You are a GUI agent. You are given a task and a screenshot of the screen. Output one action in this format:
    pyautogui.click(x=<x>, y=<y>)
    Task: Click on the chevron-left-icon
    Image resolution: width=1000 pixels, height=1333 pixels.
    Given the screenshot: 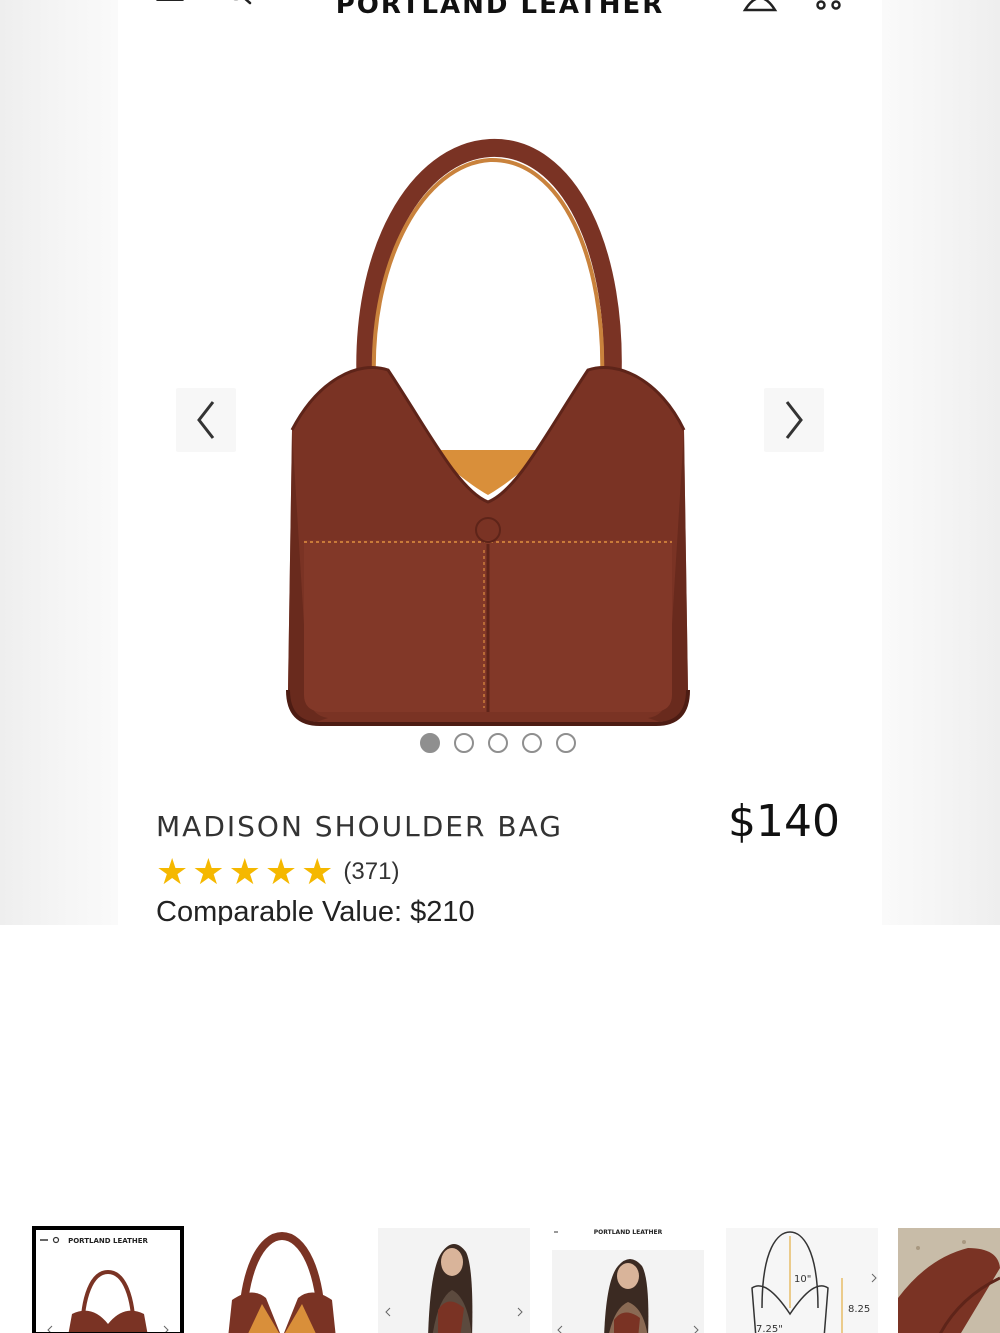 What is the action you would take?
    pyautogui.click(x=206, y=420)
    